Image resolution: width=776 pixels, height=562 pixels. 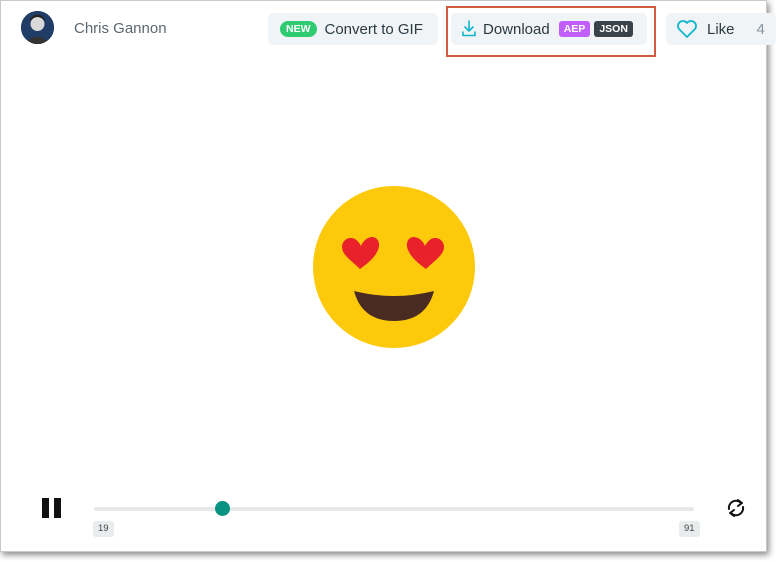 I want to click on like-button: Like 4, so click(x=721, y=29).